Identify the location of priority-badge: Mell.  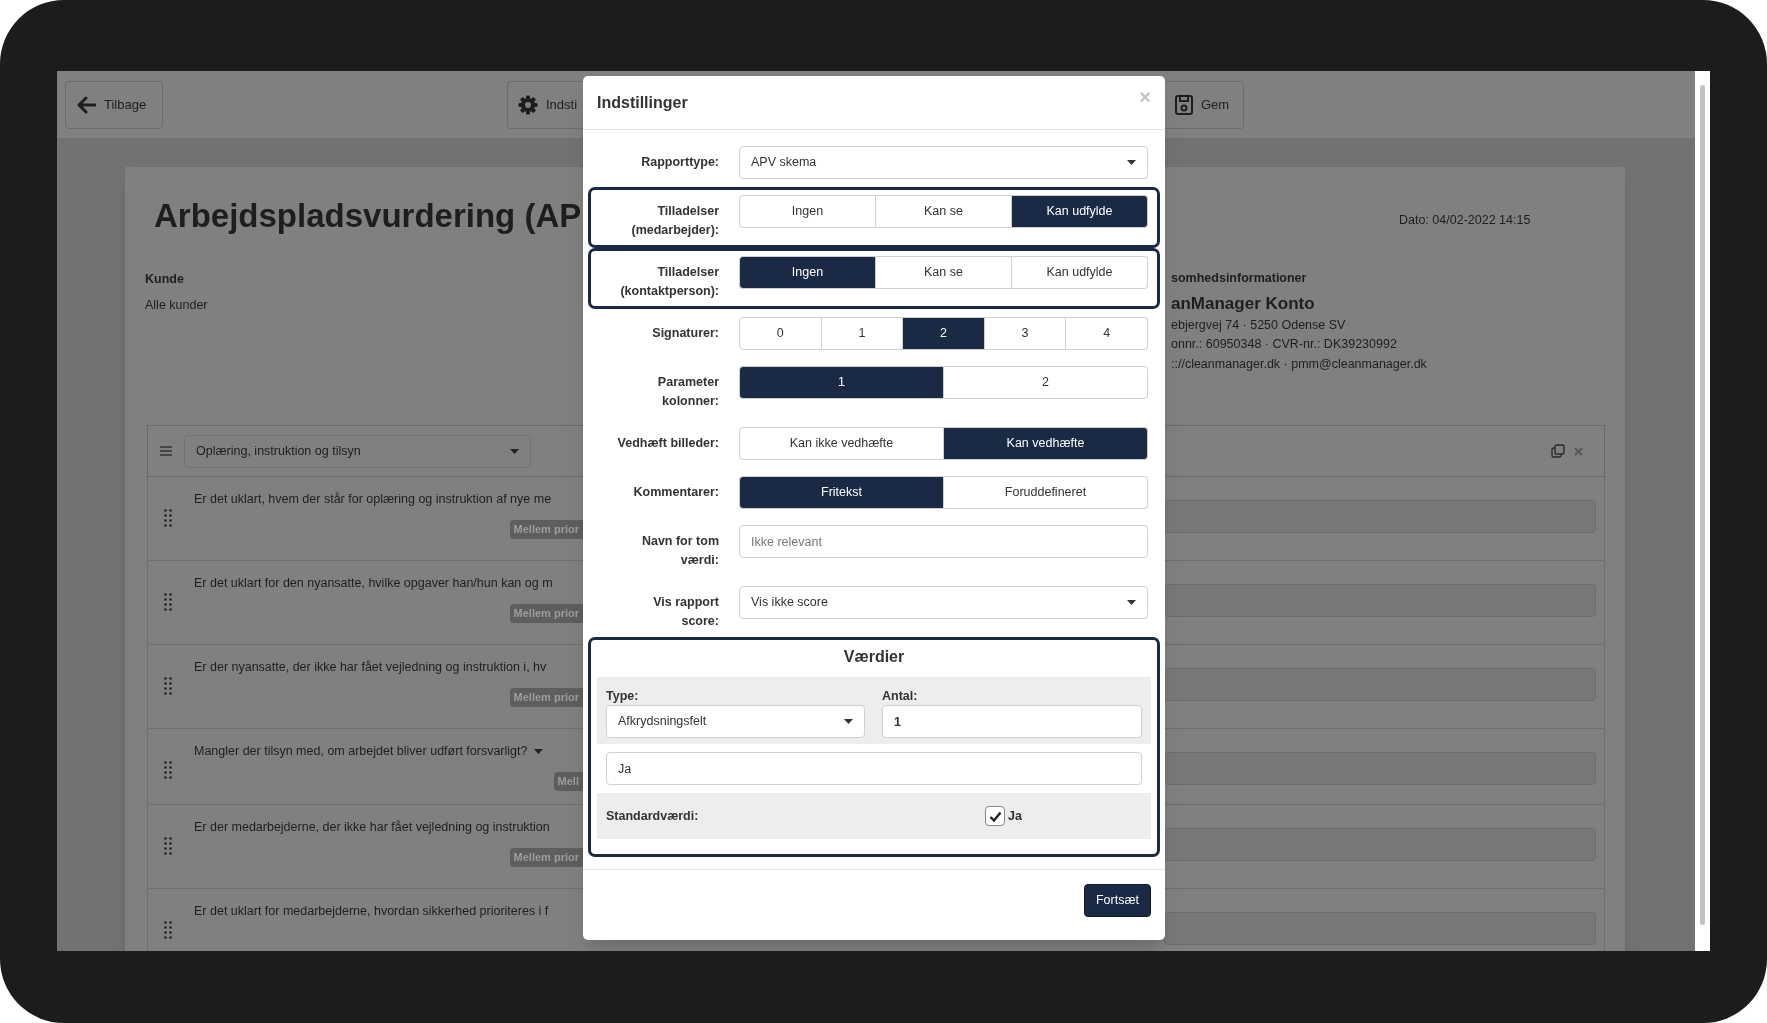
(568, 781).